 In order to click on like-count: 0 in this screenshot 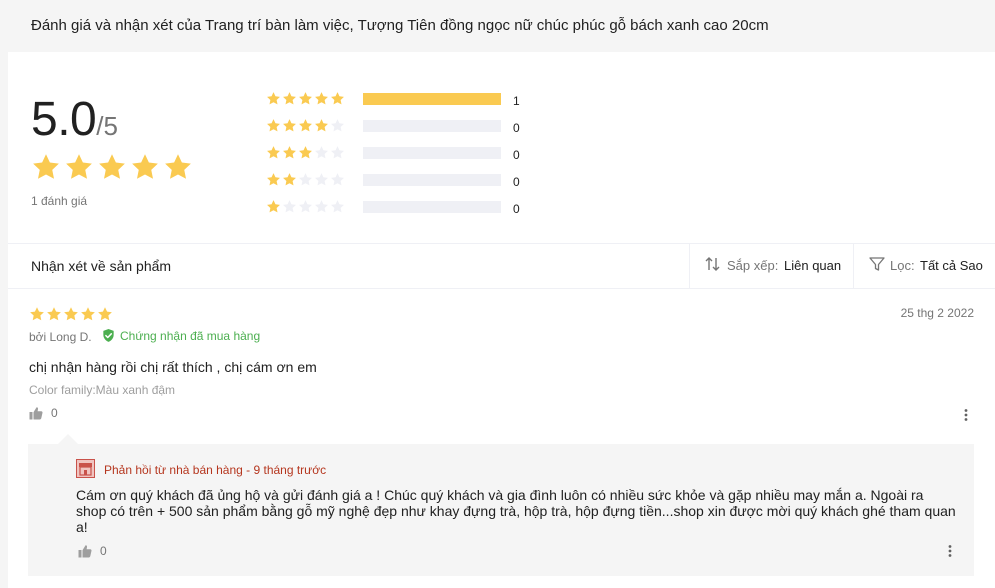, I will do `click(54, 413)`.